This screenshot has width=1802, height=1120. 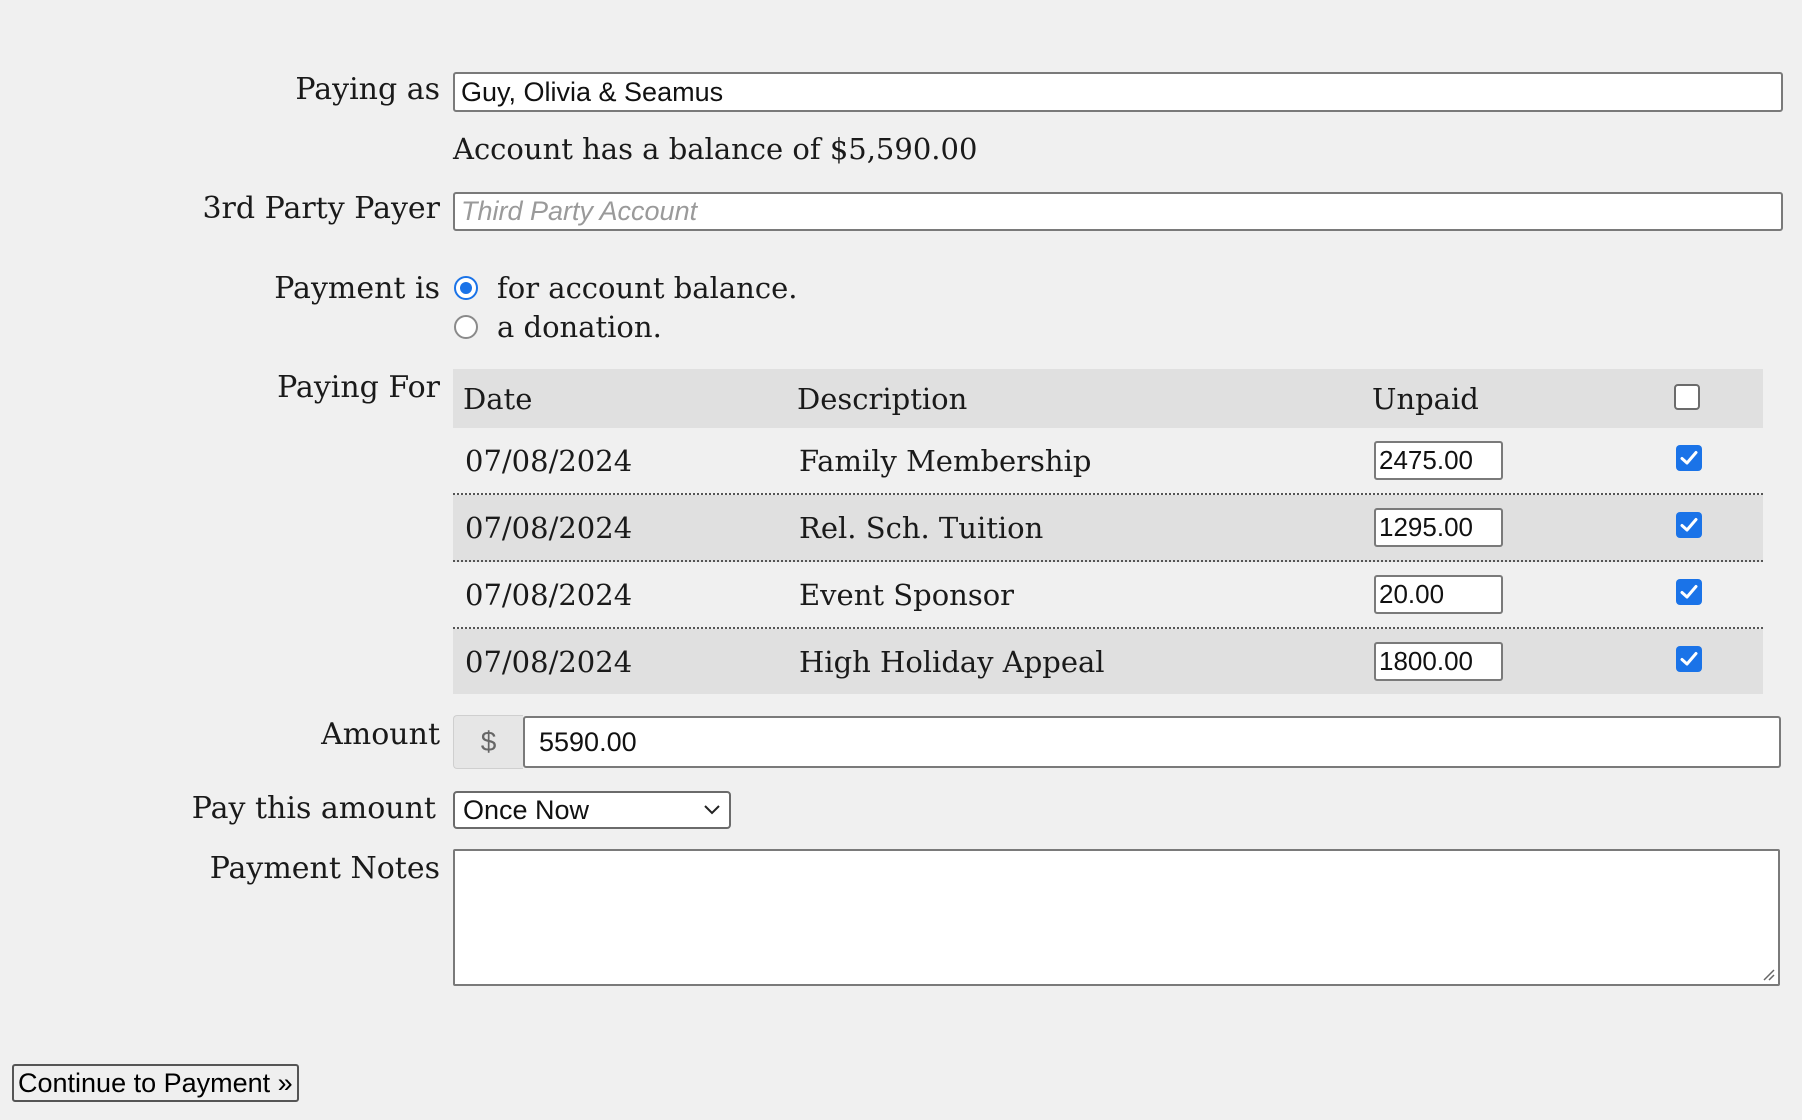 I want to click on amount-label: Amount, so click(x=380, y=734).